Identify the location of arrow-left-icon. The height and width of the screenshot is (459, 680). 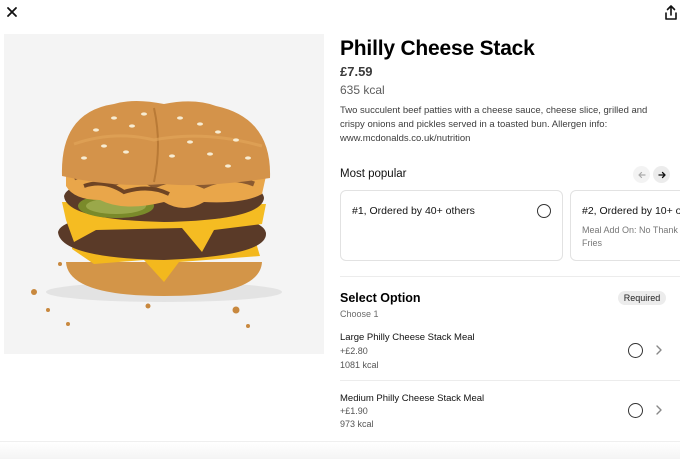
(641, 174).